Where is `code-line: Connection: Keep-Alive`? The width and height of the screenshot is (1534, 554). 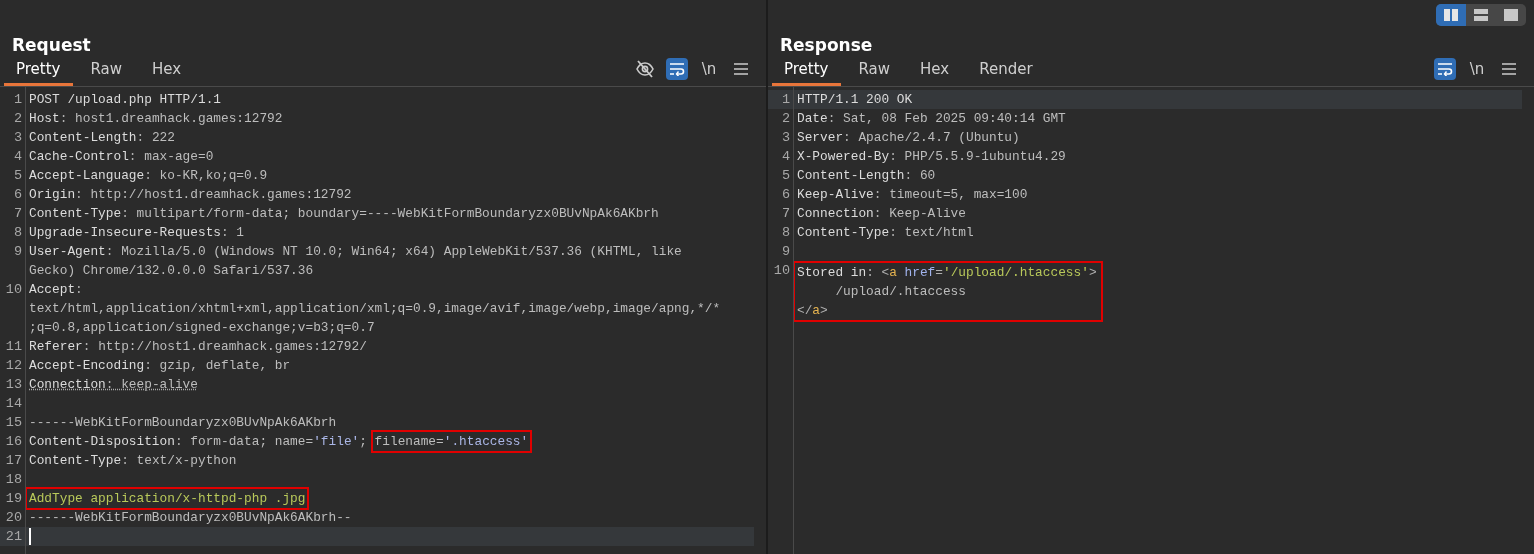 code-line: Connection: Keep-Alive is located at coordinates (881, 214).